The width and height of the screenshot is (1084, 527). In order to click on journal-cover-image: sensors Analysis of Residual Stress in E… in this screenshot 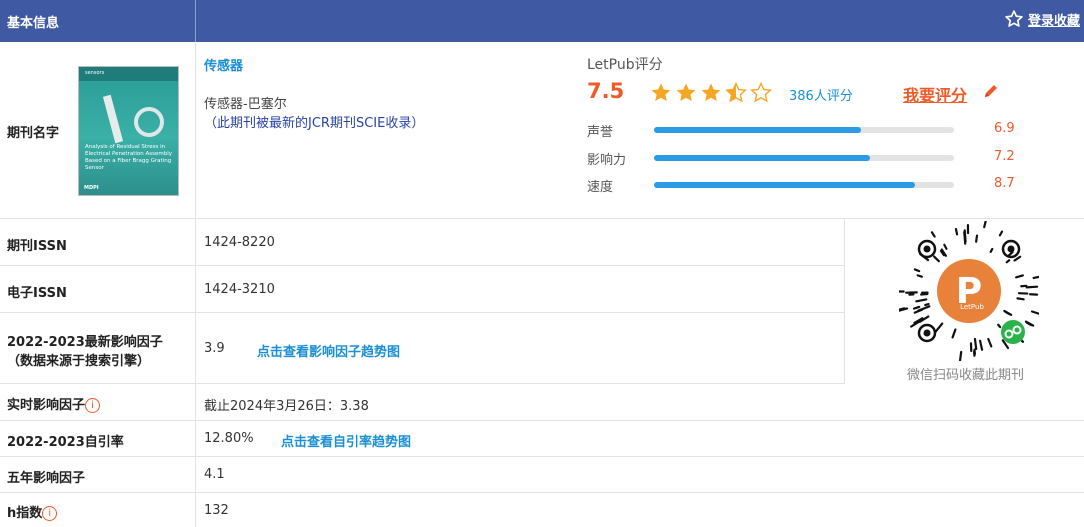, I will do `click(128, 131)`.